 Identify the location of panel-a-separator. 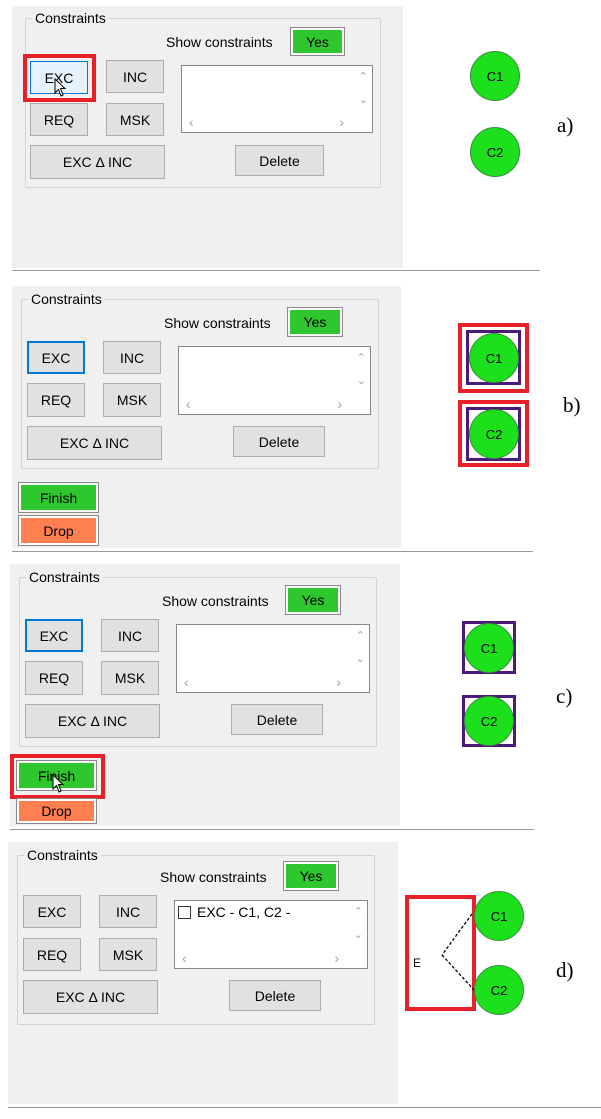
(276, 270).